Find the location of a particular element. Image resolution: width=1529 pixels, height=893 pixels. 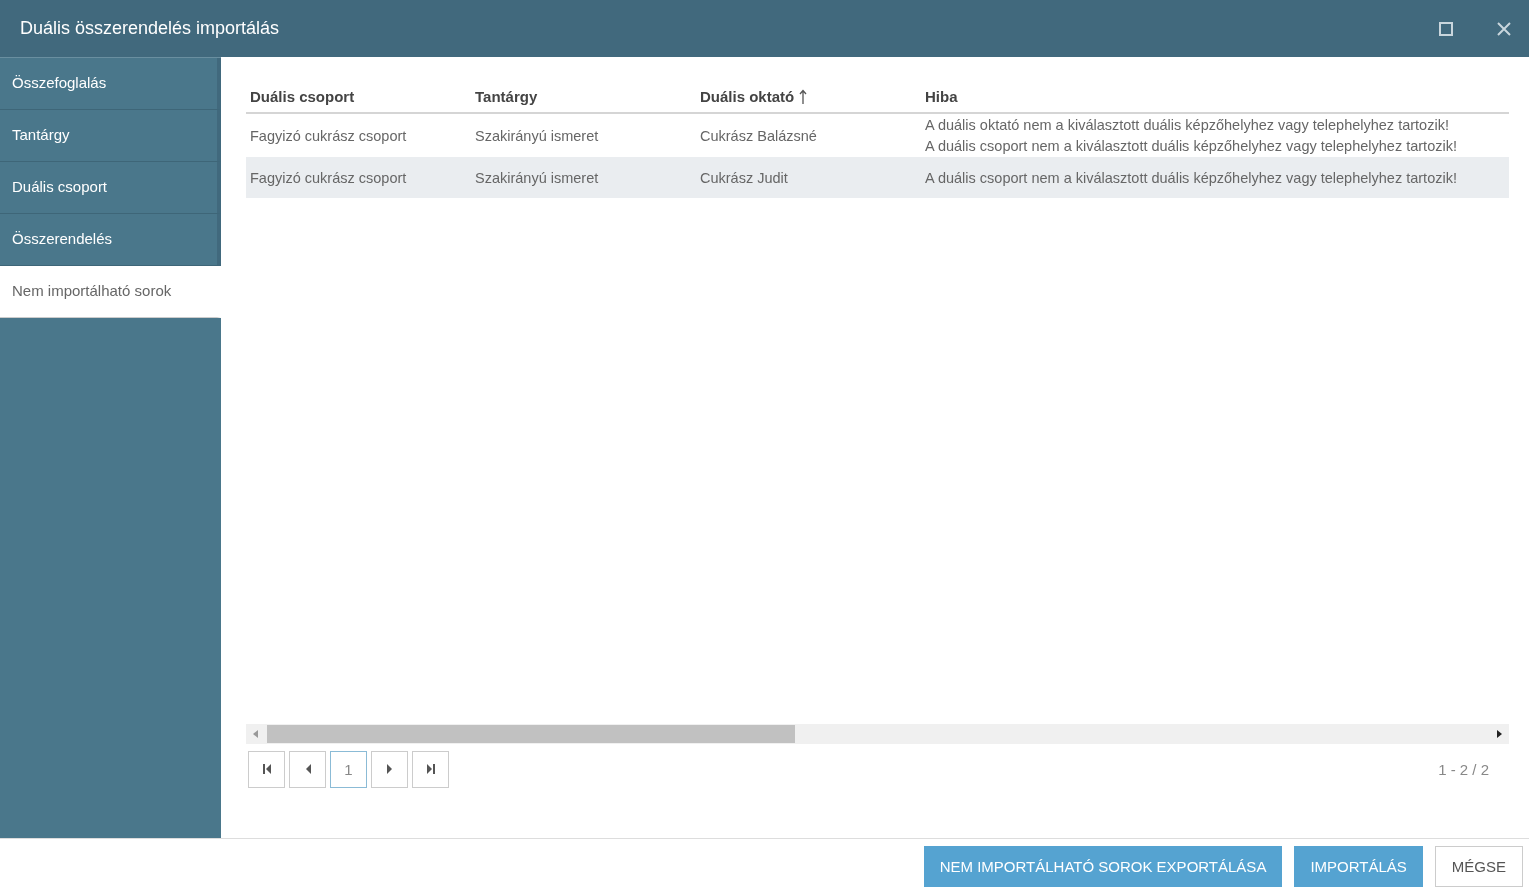

first-page-button is located at coordinates (266, 769).